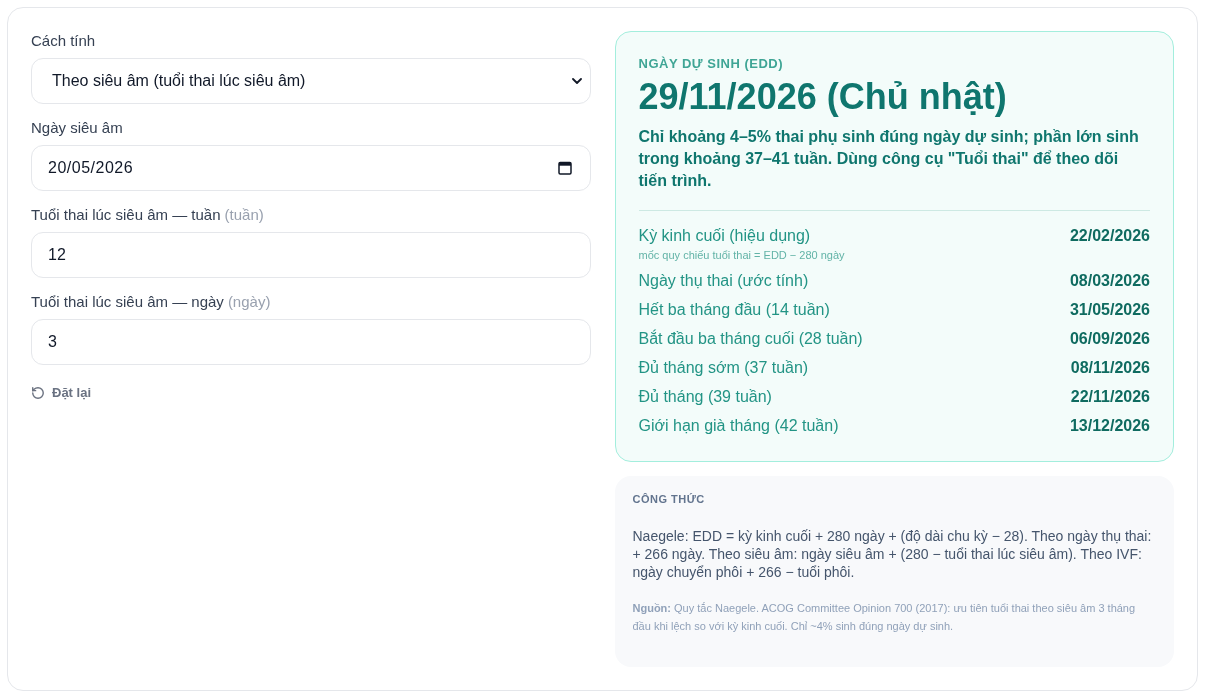 Image resolution: width=1205 pixels, height=693 pixels. What do you see at coordinates (723, 281) in the screenshot?
I see `milestone-label: Ngày thụ thai (ước tính)` at bounding box center [723, 281].